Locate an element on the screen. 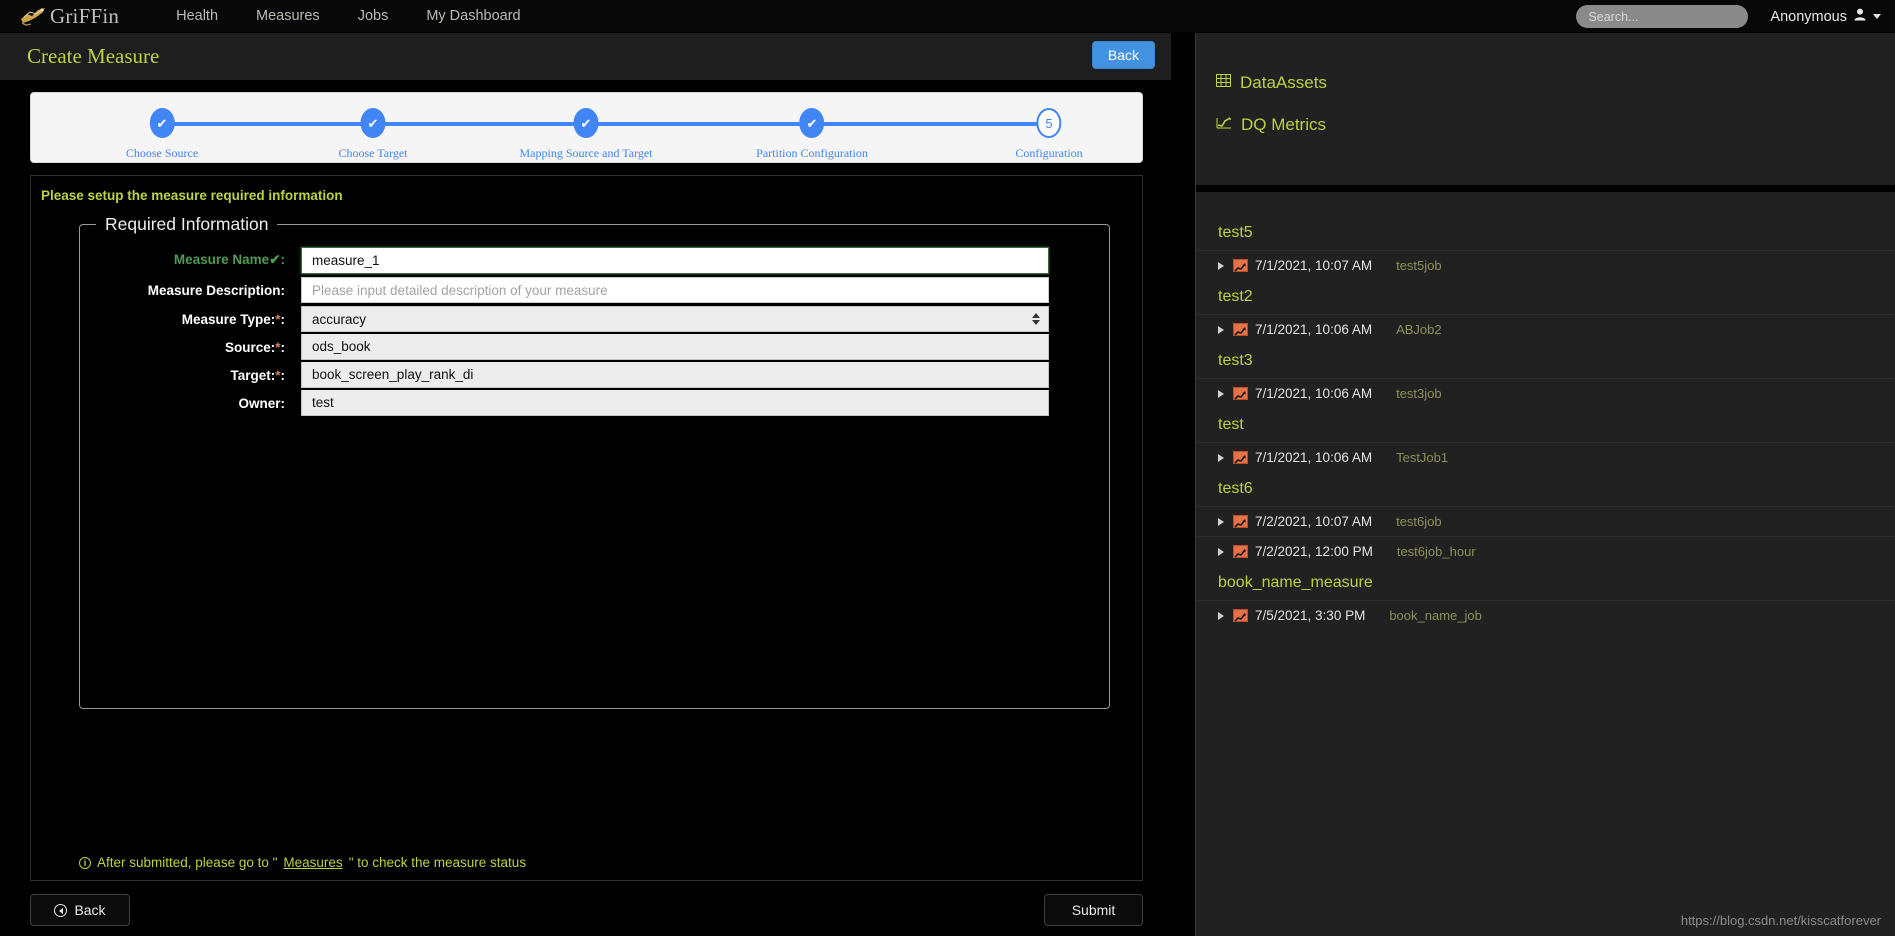 This screenshot has height=936, width=1895. measure-name-input is located at coordinates (675, 260).